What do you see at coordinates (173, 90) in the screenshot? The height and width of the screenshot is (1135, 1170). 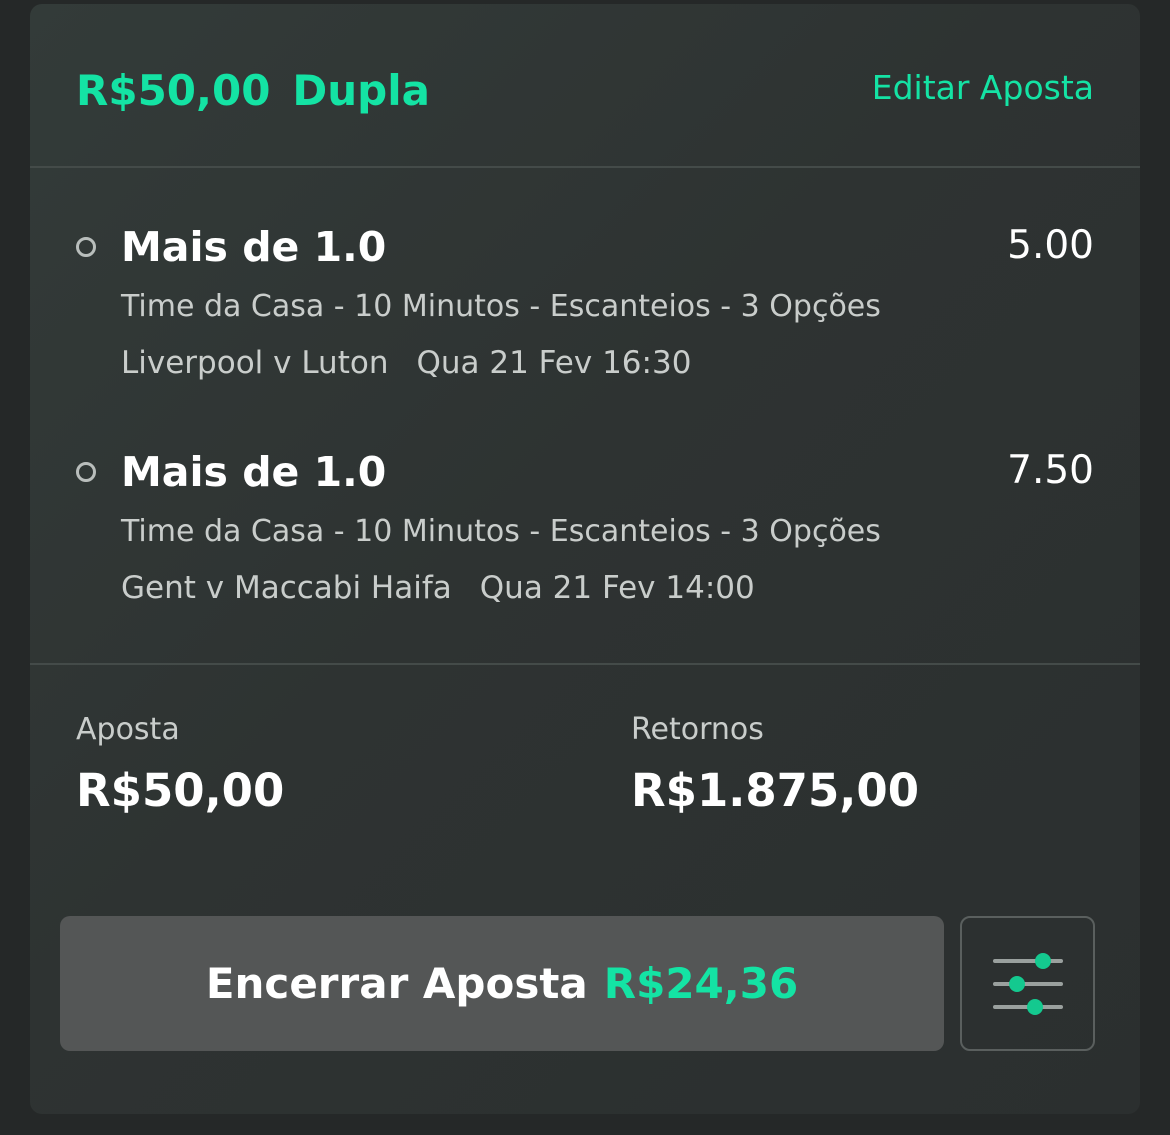 I see `bet-stake: R$50,00` at bounding box center [173, 90].